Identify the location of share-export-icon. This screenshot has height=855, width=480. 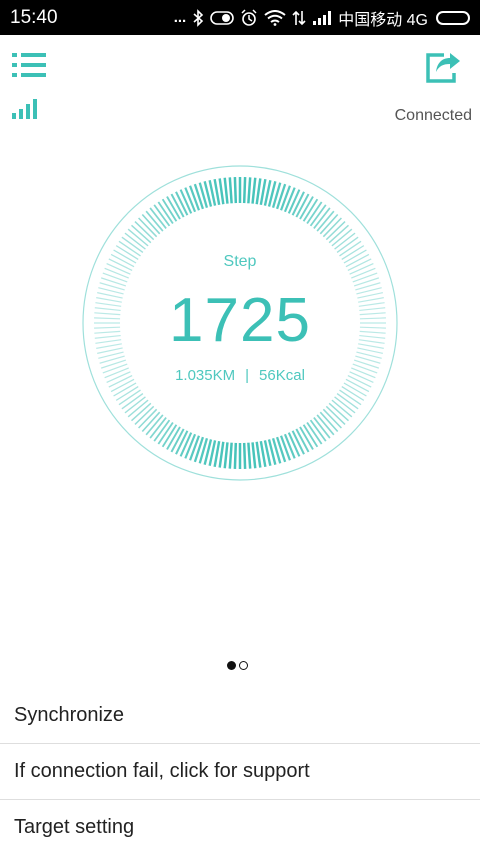
(443, 66).